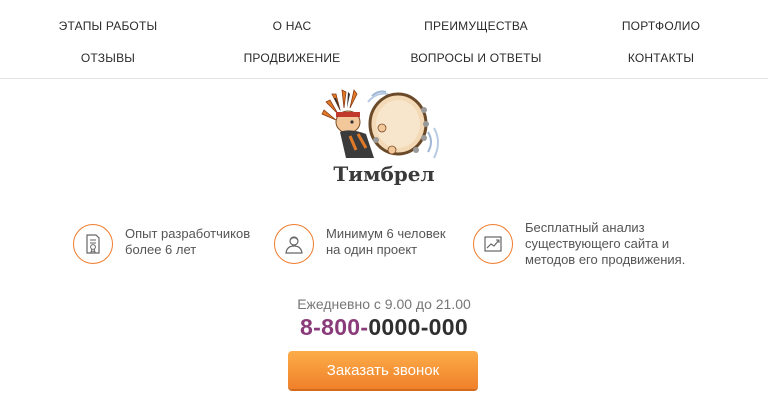 The width and height of the screenshot is (768, 400). Describe the element at coordinates (493, 244) in the screenshot. I see `growth-chart-icon` at that location.